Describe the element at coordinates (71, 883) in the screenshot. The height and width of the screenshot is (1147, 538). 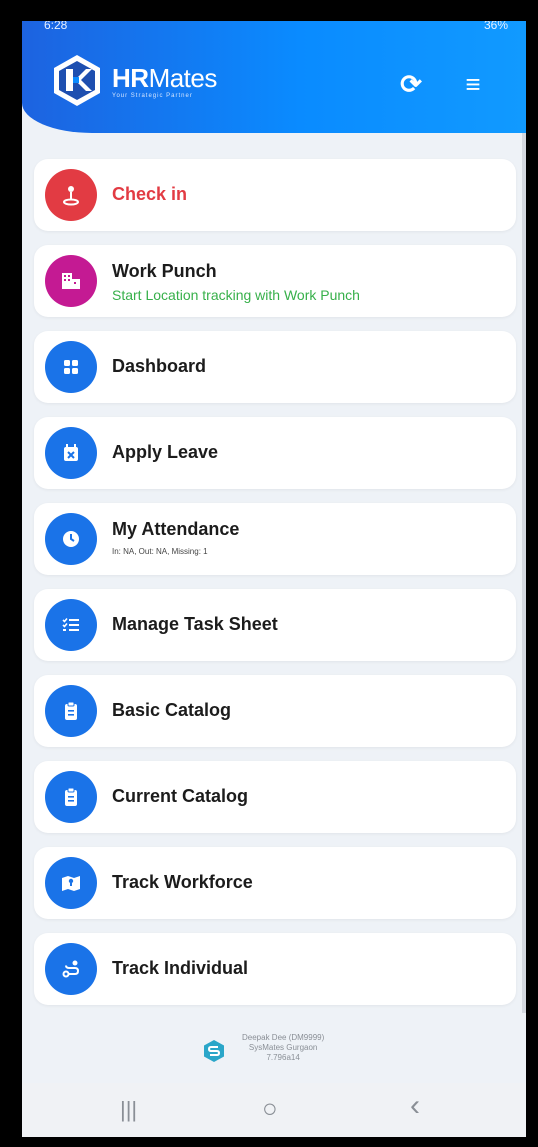
I see `map-icon` at that location.